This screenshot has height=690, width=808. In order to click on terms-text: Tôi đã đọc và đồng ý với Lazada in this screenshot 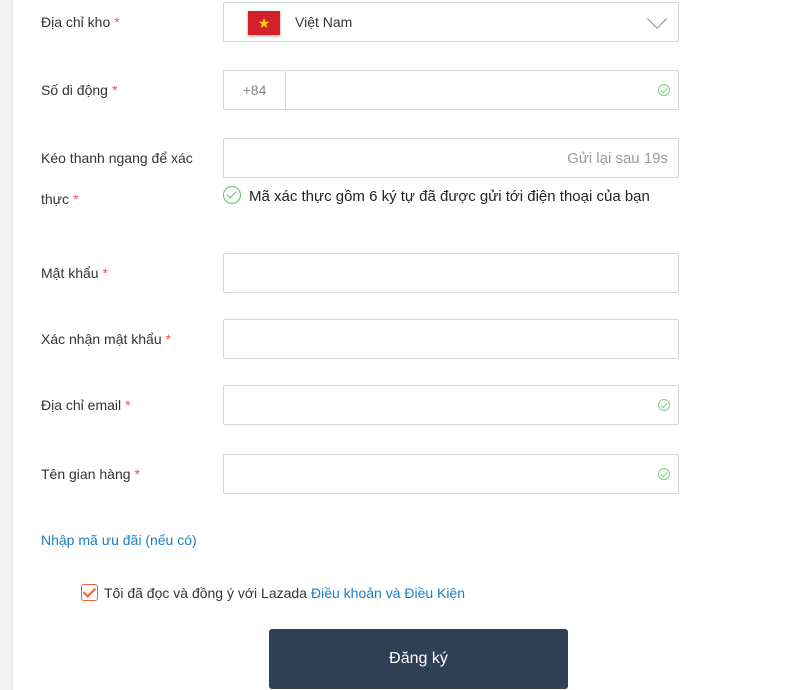, I will do `click(205, 592)`.